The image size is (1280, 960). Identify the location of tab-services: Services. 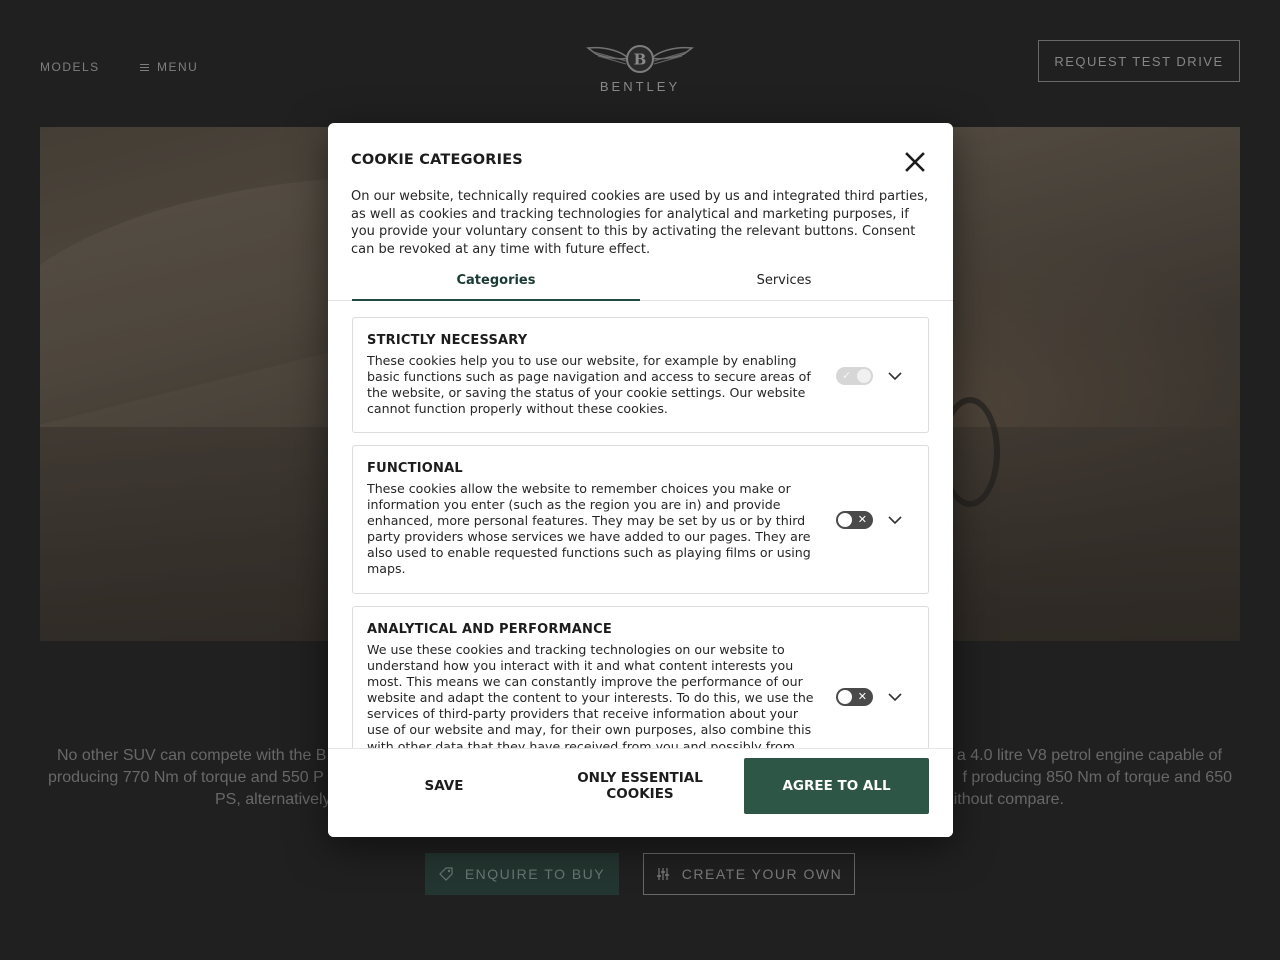
(784, 284).